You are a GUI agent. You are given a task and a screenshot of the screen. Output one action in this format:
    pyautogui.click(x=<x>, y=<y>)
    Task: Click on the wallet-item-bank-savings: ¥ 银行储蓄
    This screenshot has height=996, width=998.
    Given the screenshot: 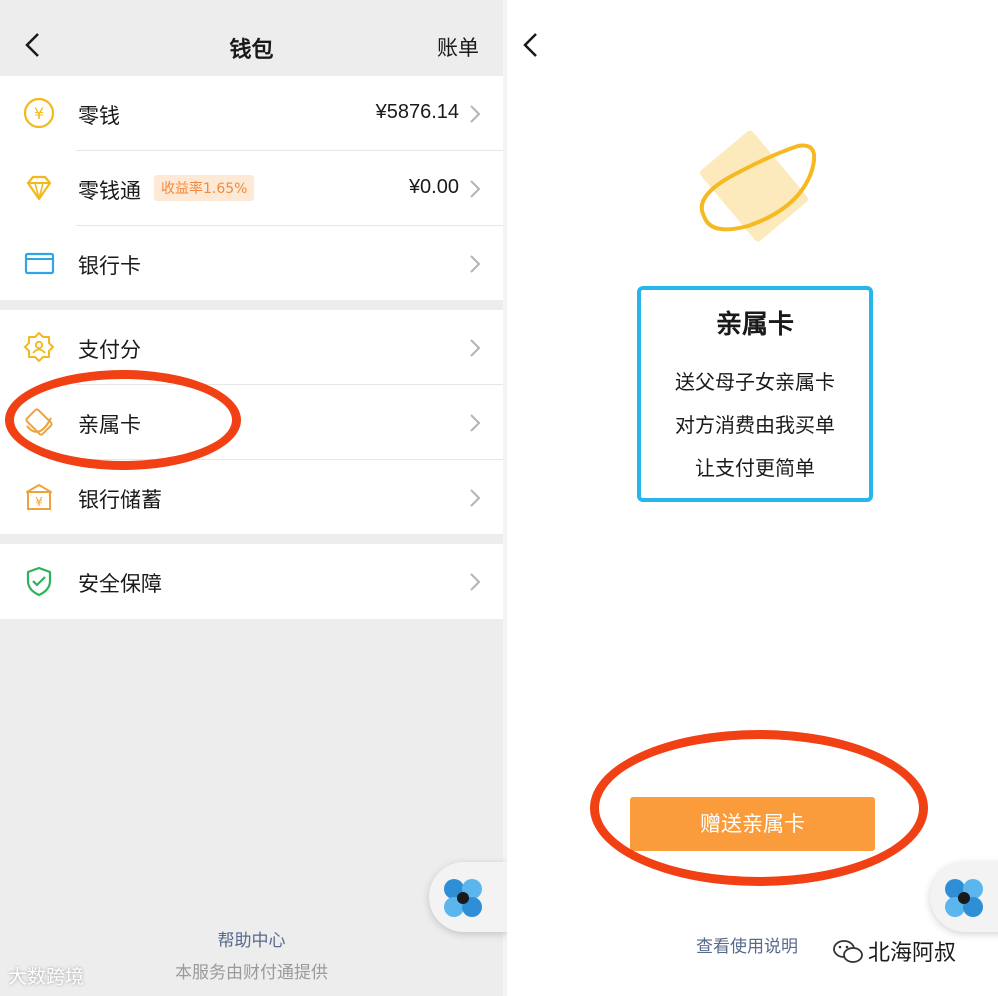 What is the action you would take?
    pyautogui.click(x=251, y=497)
    